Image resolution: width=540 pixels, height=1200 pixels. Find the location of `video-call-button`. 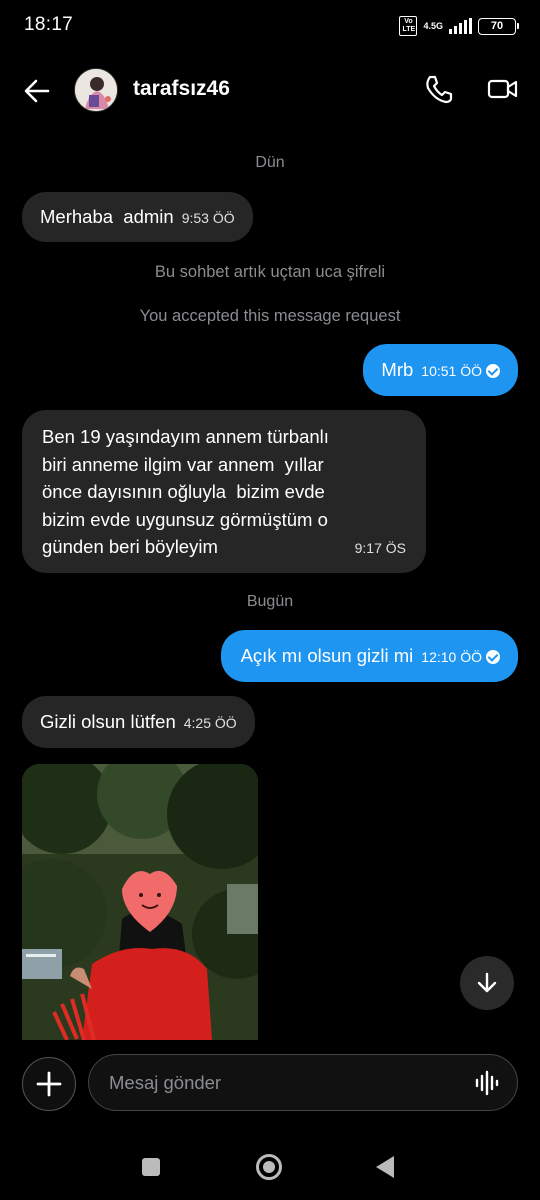

video-call-button is located at coordinates (503, 89).